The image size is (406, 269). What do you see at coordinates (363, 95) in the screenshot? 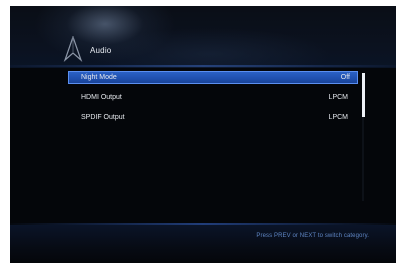
I see `scrollbar-thumb` at bounding box center [363, 95].